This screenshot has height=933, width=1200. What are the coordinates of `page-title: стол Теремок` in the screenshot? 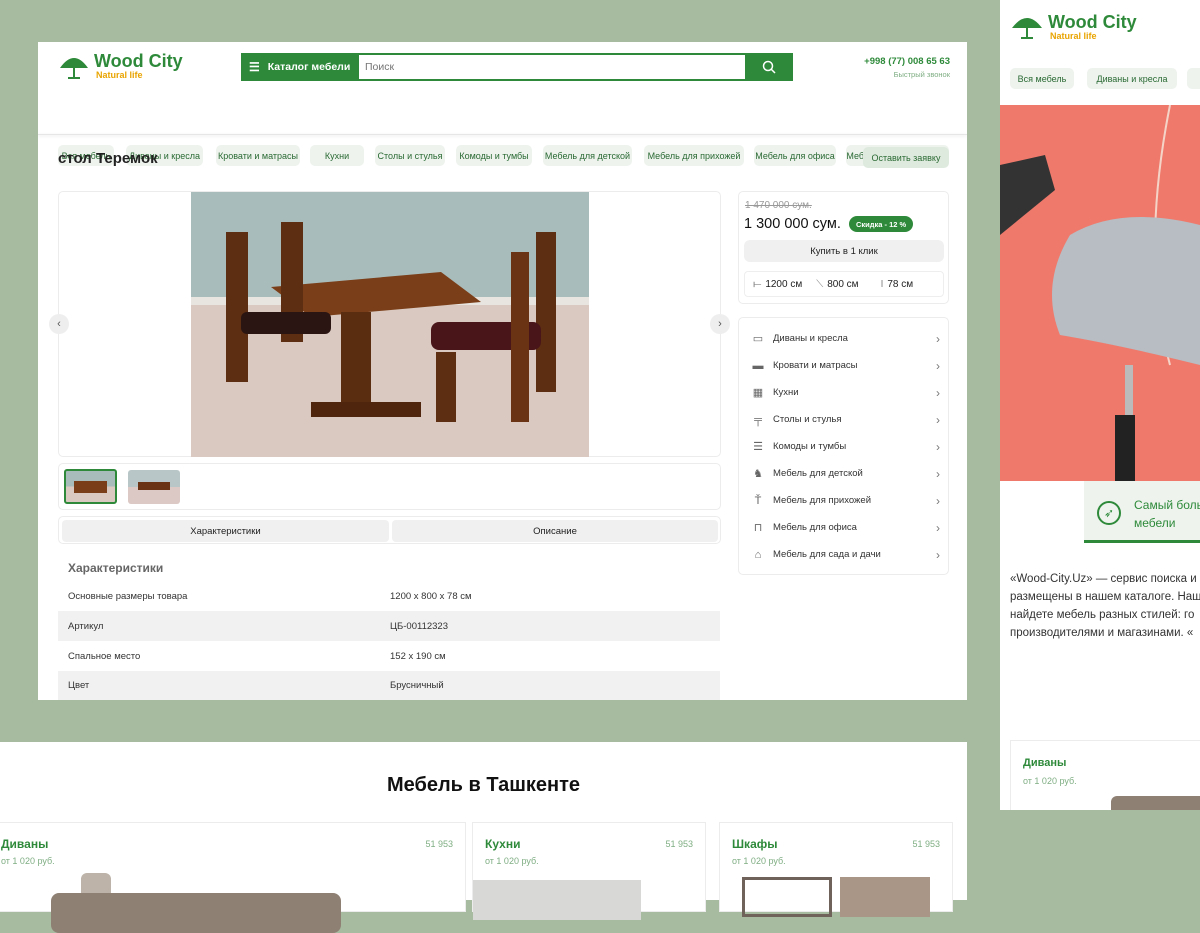 It's located at (108, 158).